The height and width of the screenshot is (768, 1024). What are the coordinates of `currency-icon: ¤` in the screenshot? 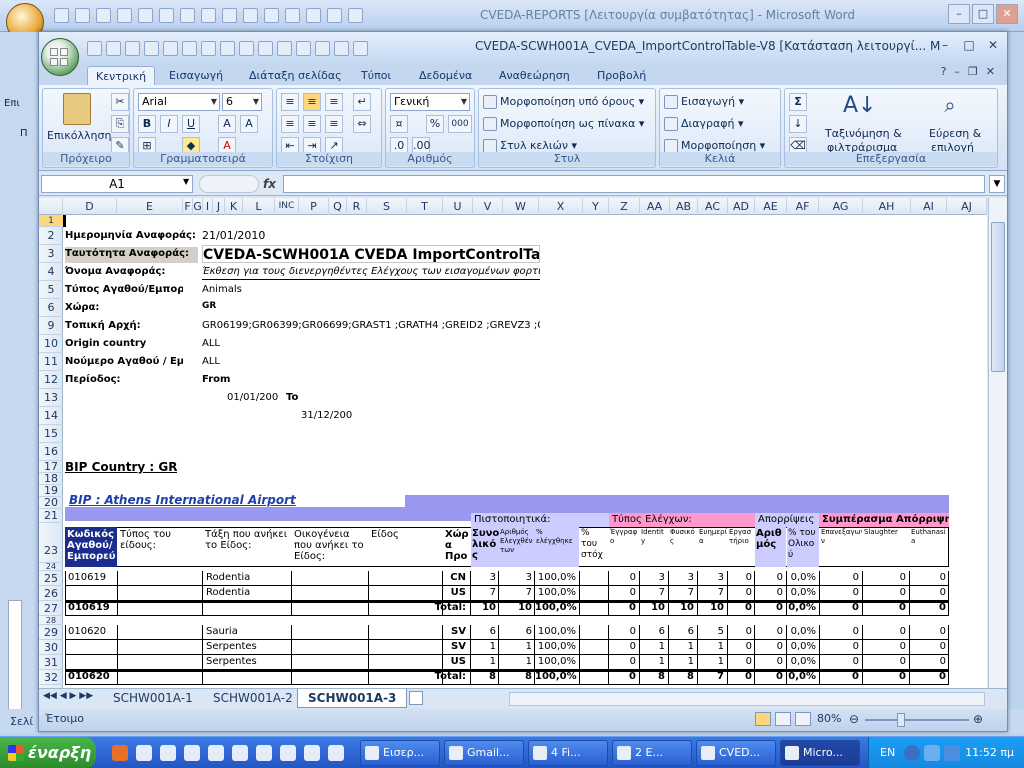 It's located at (399, 124).